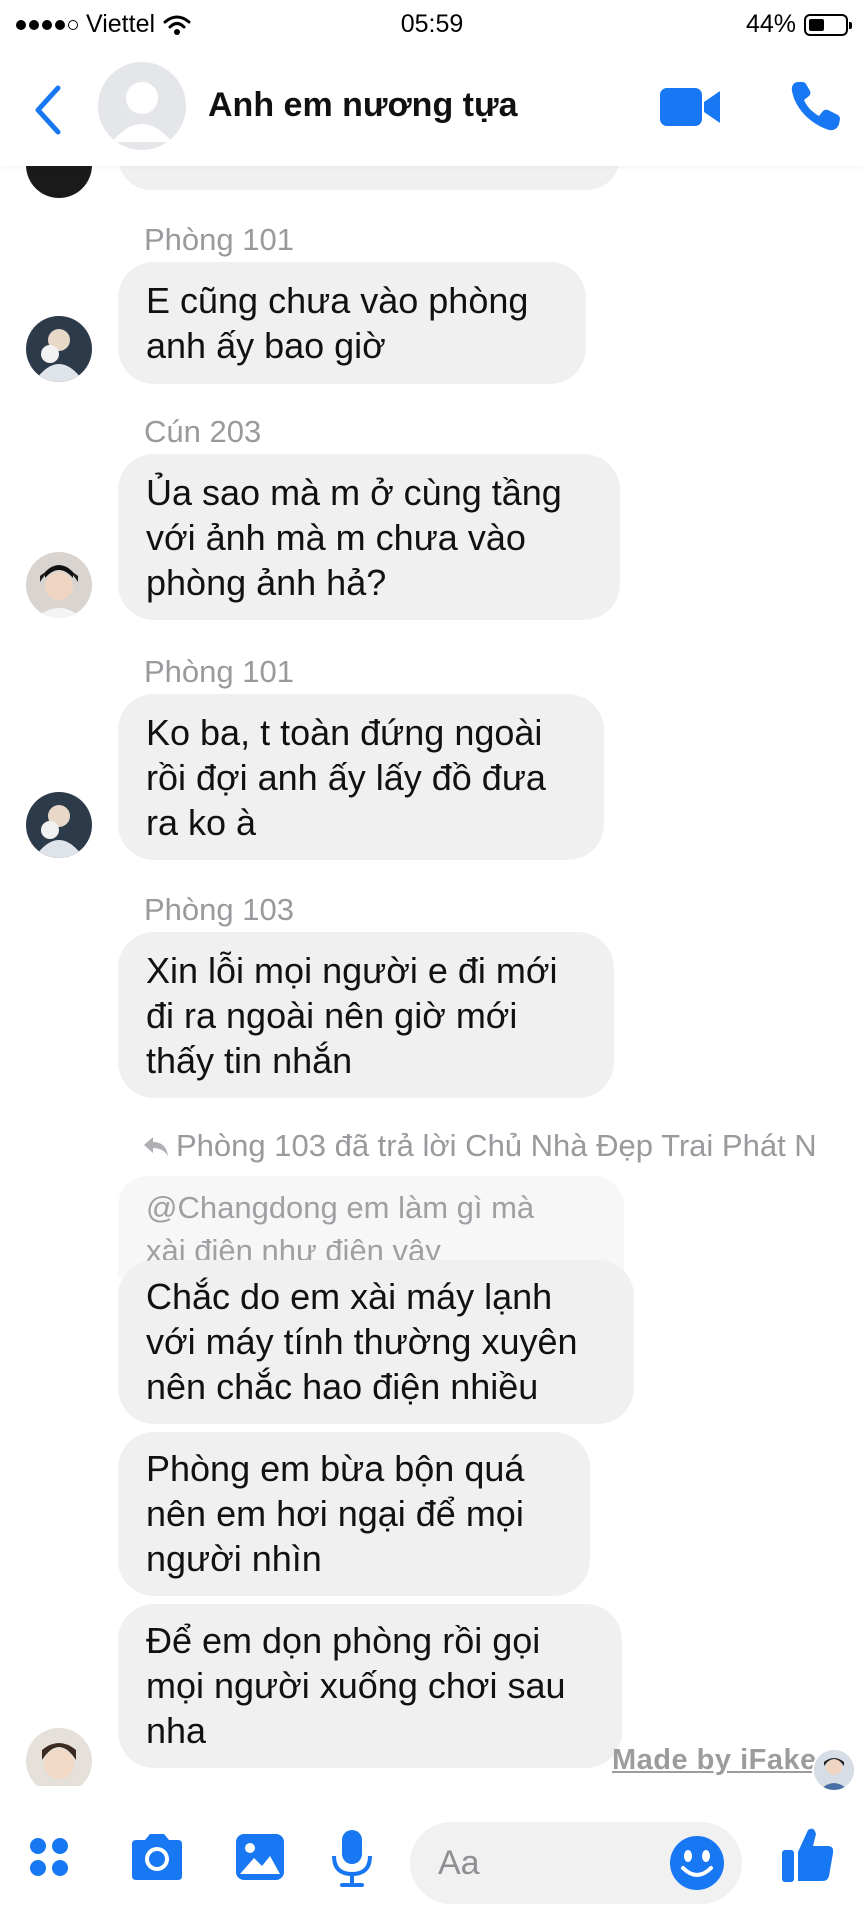 This screenshot has height=1920, width=864. Describe the element at coordinates (344, 732) in the screenshot. I see `message-line: Ko ba, t toàn đứng ngoài` at that location.